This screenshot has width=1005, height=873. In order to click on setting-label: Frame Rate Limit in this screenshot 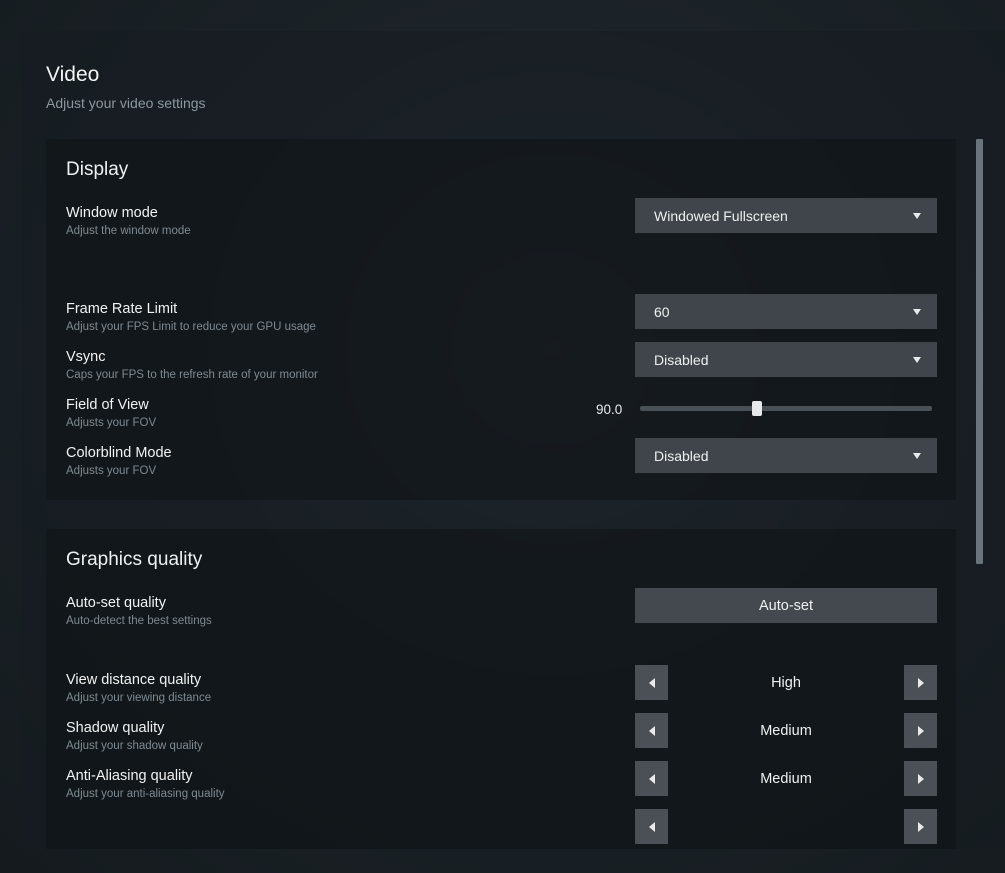, I will do `click(122, 309)`.